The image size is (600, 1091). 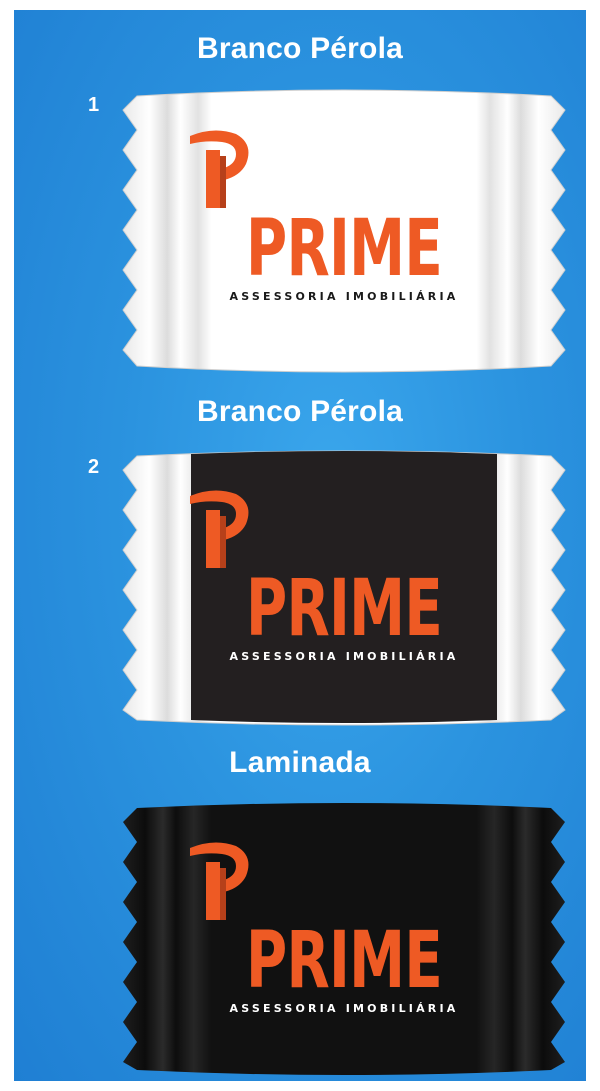 I want to click on variant-1-number: 1, so click(x=94, y=105).